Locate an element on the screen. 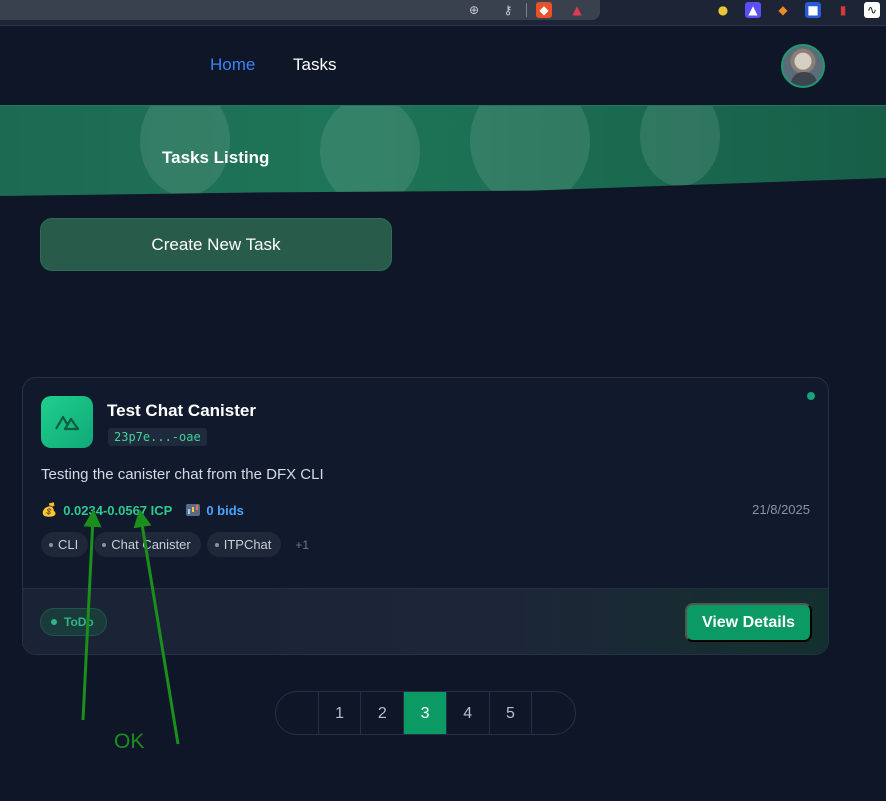 Image resolution: width=886 pixels, height=801 pixels. task-title: Test Chat Canister is located at coordinates (181, 410).